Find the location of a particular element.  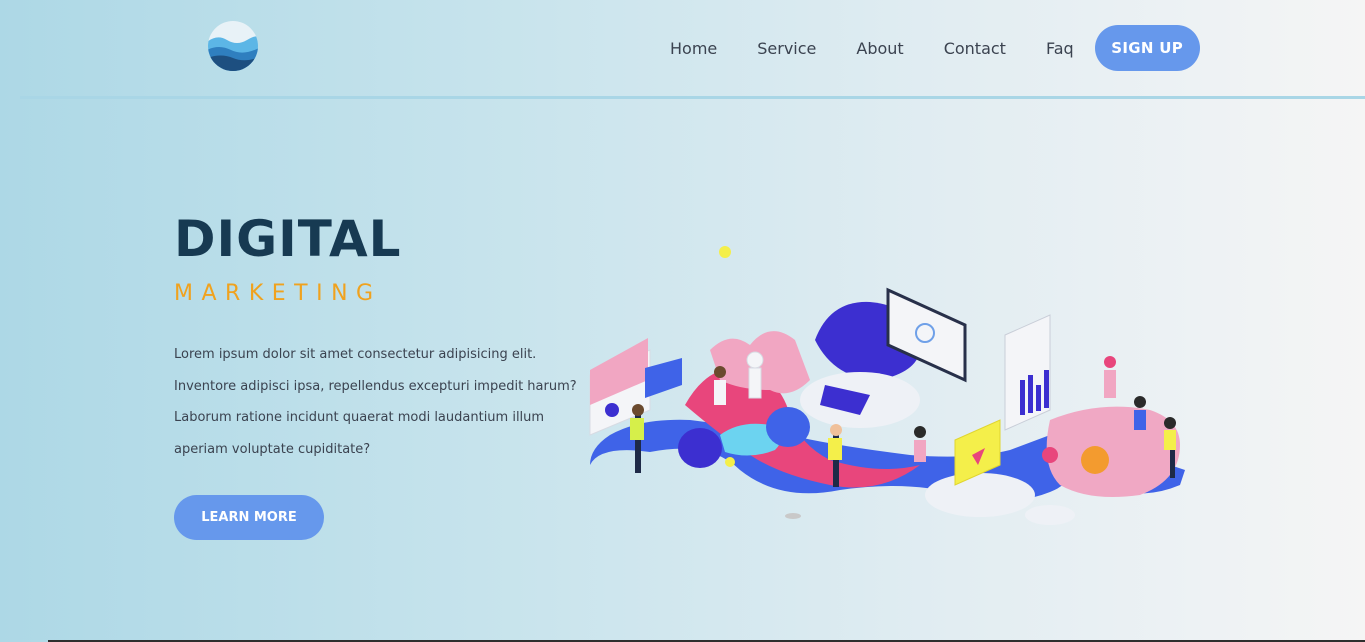

wave-logo-icon is located at coordinates (233, 46).